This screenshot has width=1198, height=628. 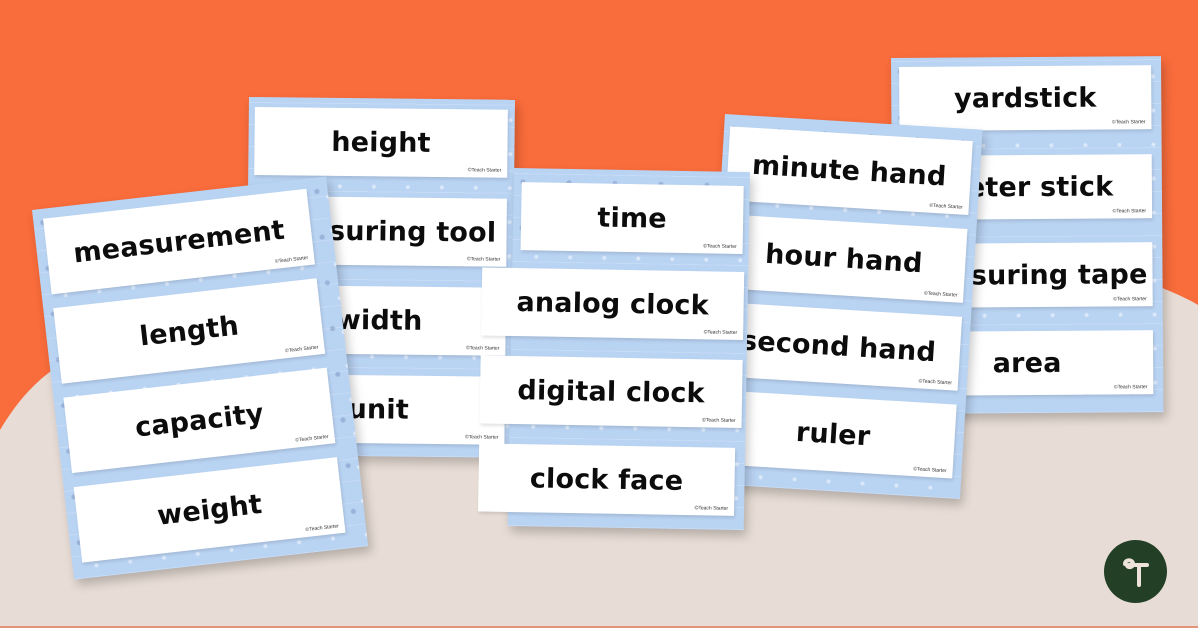 I want to click on word-card: time ©Teach Starter, so click(x=632, y=218).